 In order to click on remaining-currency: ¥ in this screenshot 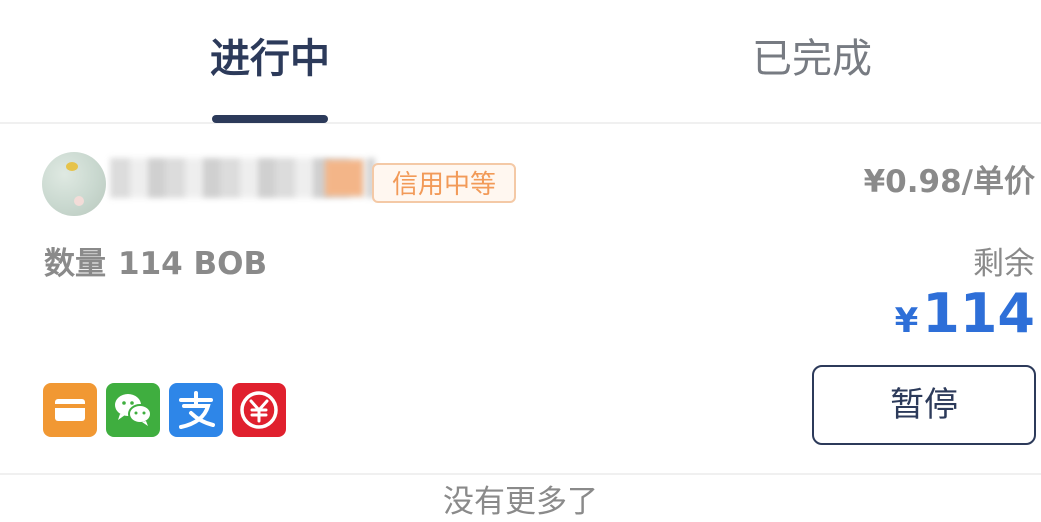, I will do `click(906, 321)`.